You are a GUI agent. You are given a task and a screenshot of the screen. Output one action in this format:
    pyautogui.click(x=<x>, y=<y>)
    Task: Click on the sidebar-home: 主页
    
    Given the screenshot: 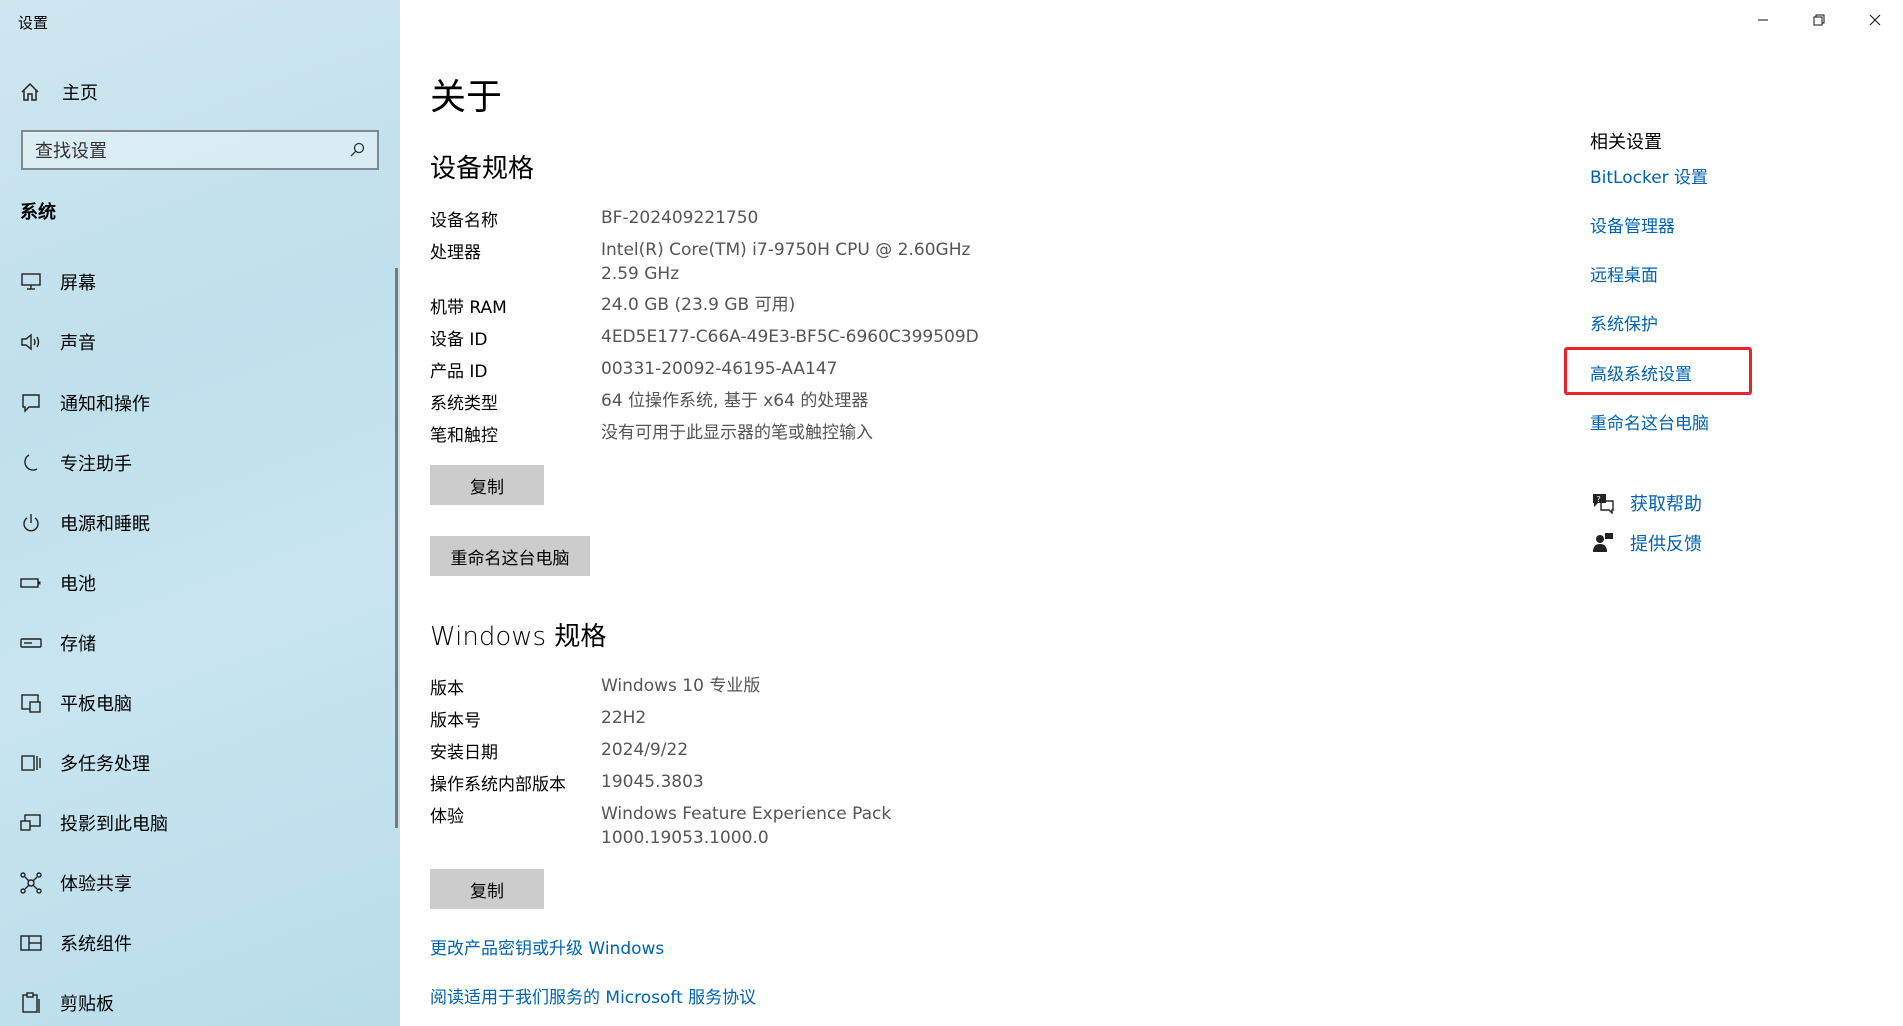 What is the action you would take?
    pyautogui.click(x=59, y=92)
    